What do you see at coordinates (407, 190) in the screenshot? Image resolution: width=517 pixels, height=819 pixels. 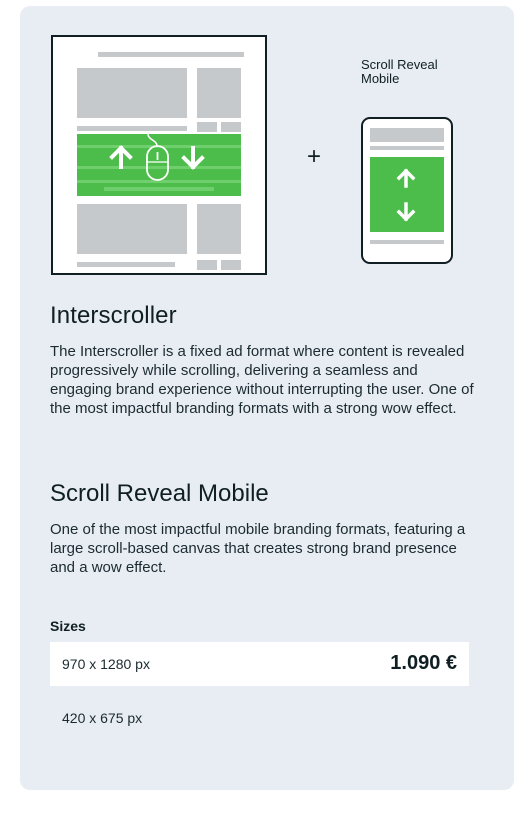 I see `mobile-phone-mockup` at bounding box center [407, 190].